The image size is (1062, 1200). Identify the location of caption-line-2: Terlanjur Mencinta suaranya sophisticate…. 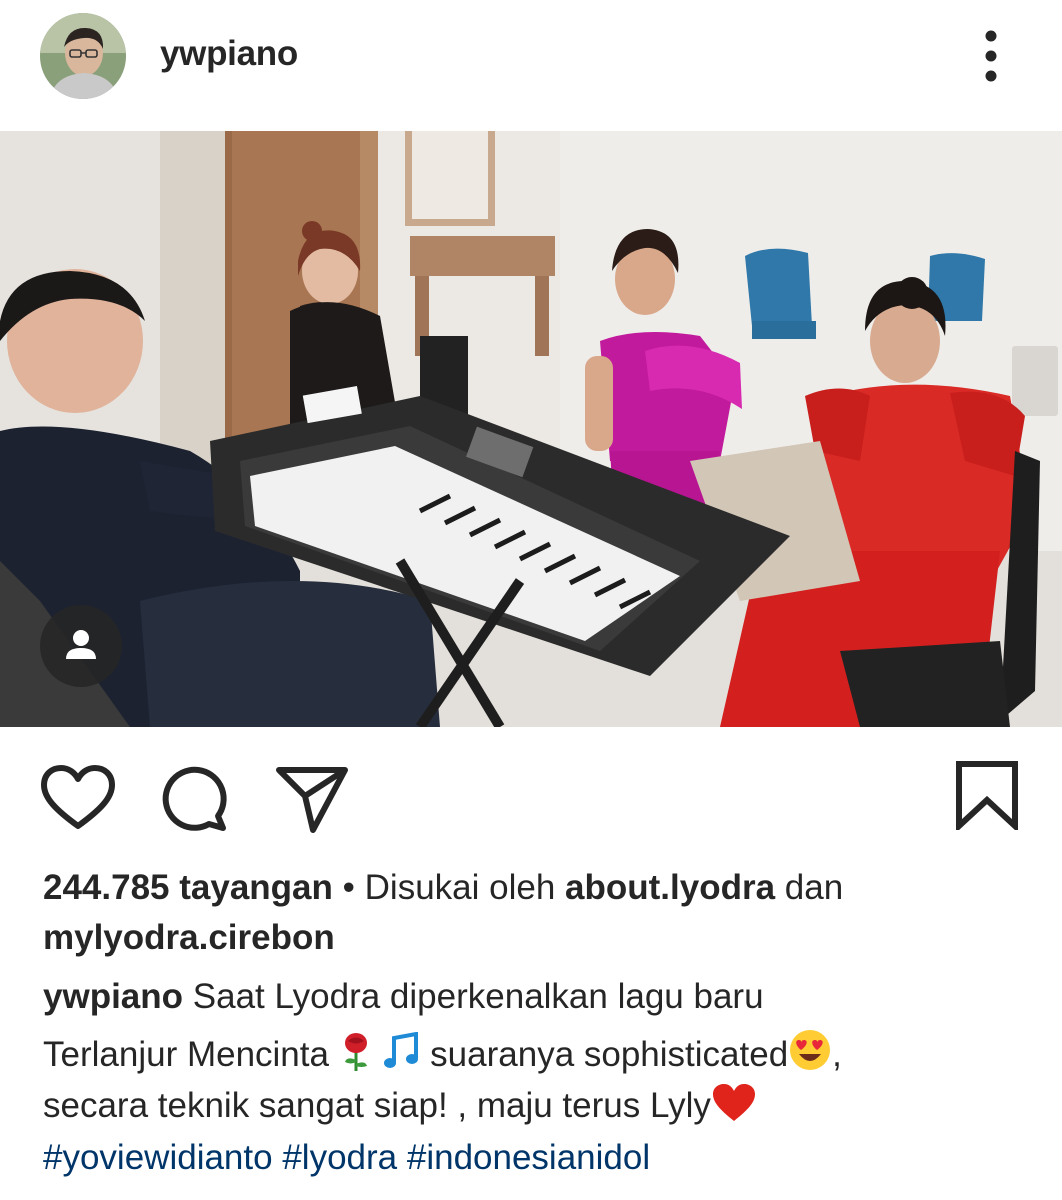
(442, 1053).